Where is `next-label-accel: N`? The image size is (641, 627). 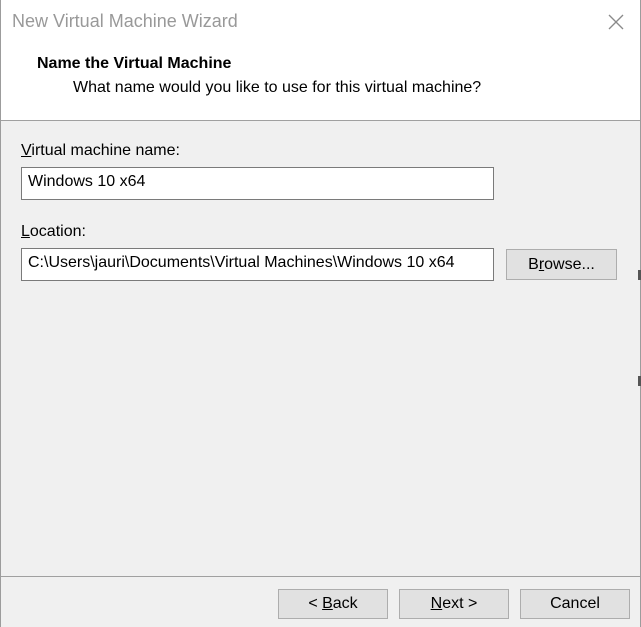
next-label-accel: N is located at coordinates (436, 603).